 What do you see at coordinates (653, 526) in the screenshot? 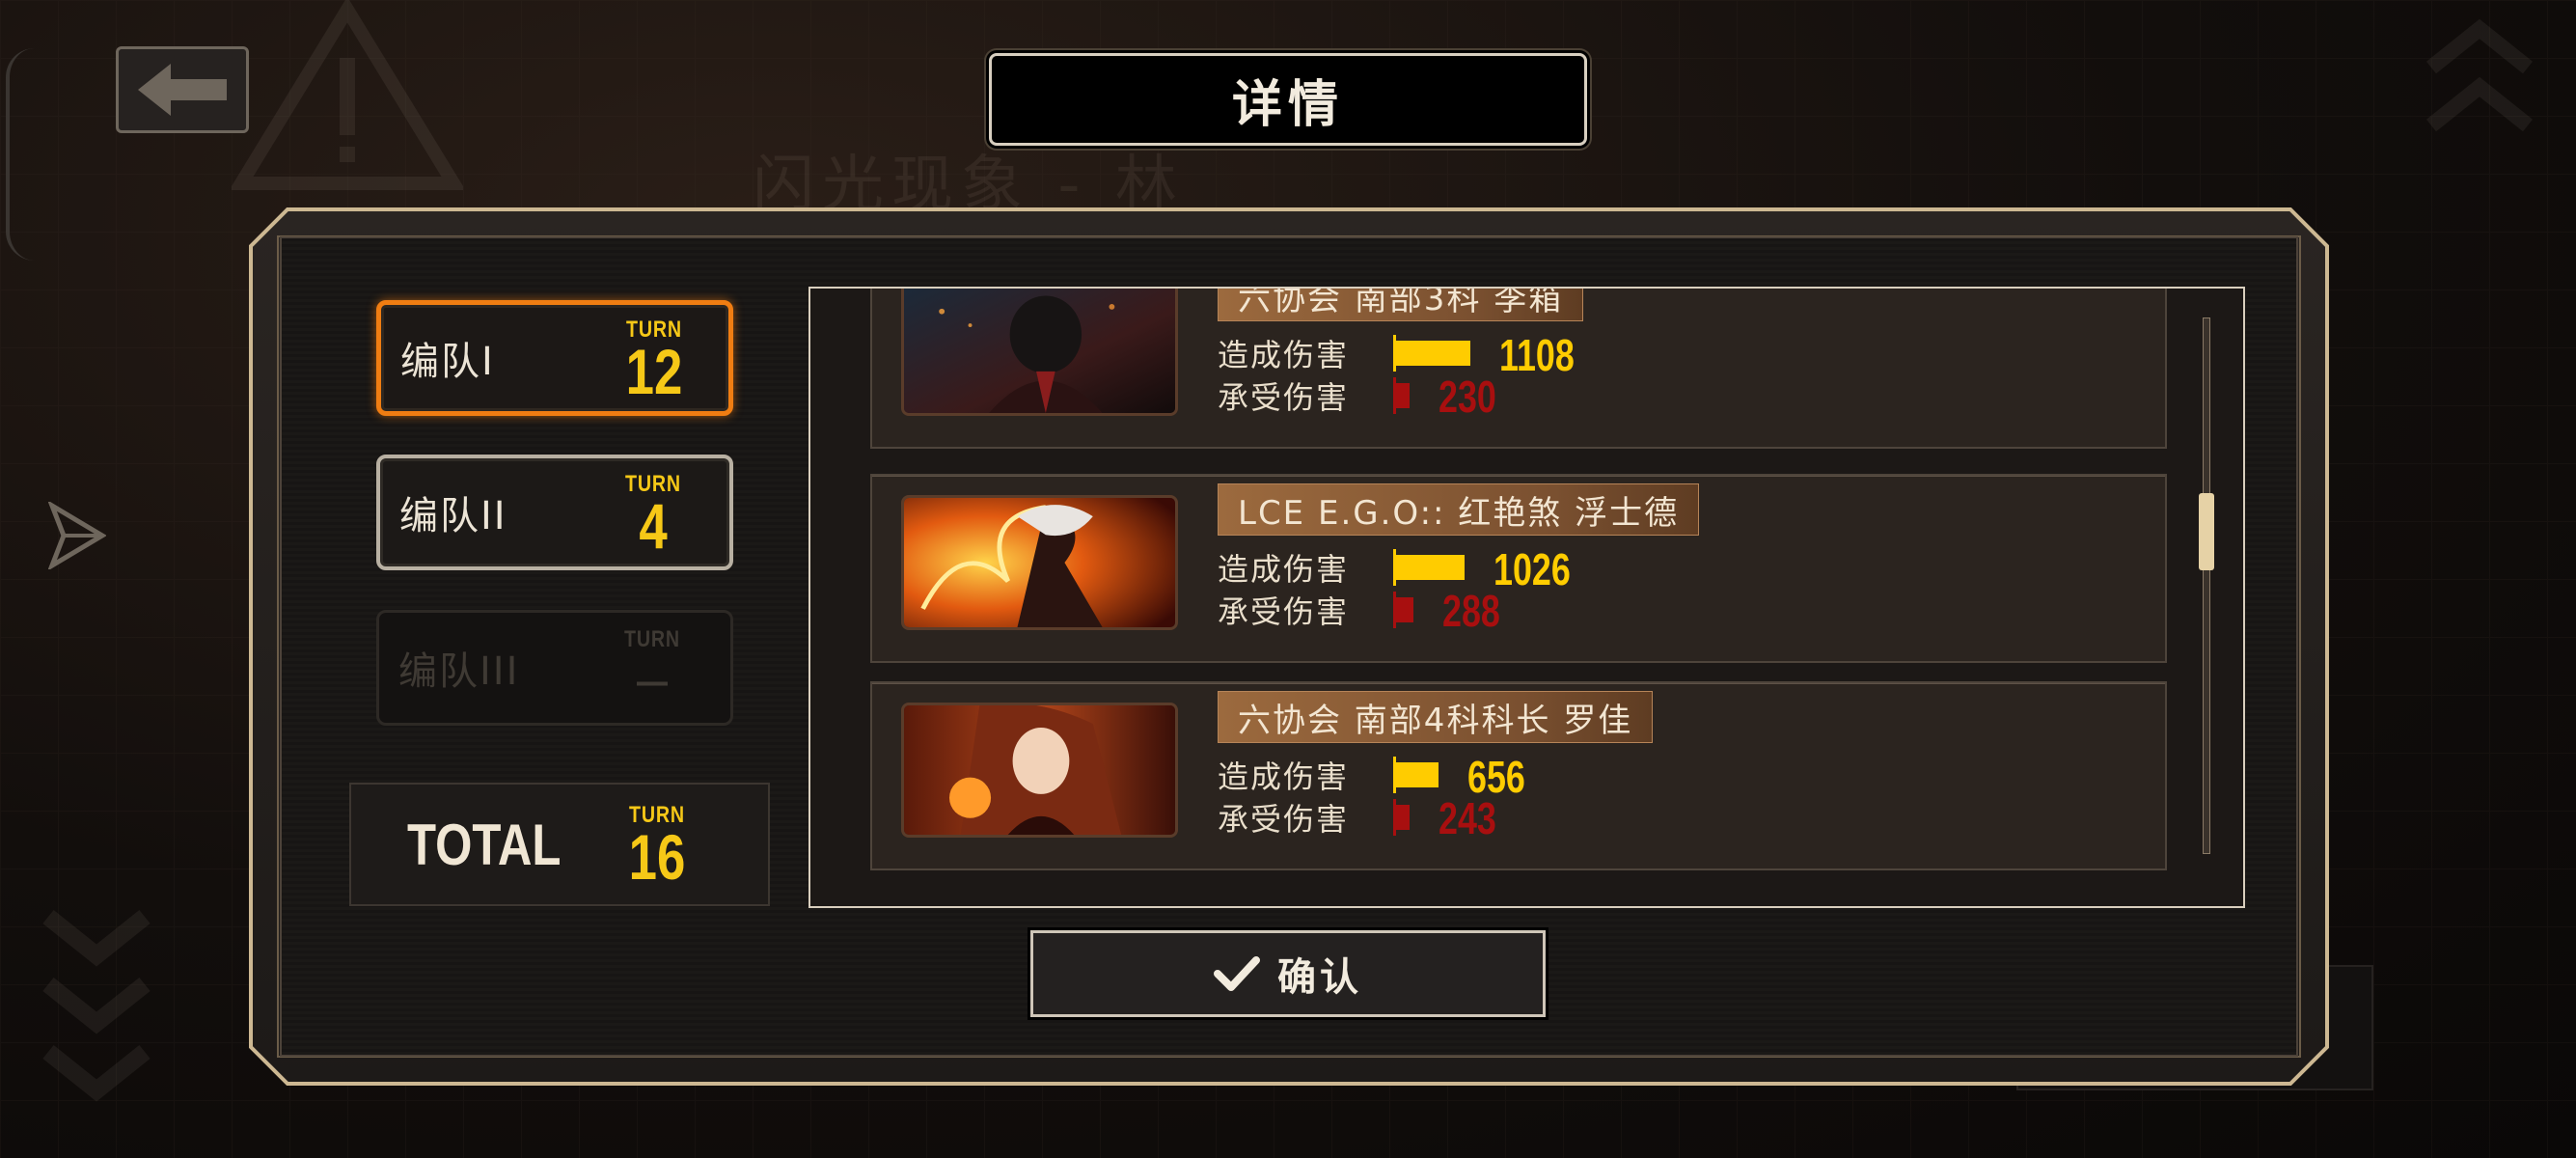
I see `turn-value: 4` at bounding box center [653, 526].